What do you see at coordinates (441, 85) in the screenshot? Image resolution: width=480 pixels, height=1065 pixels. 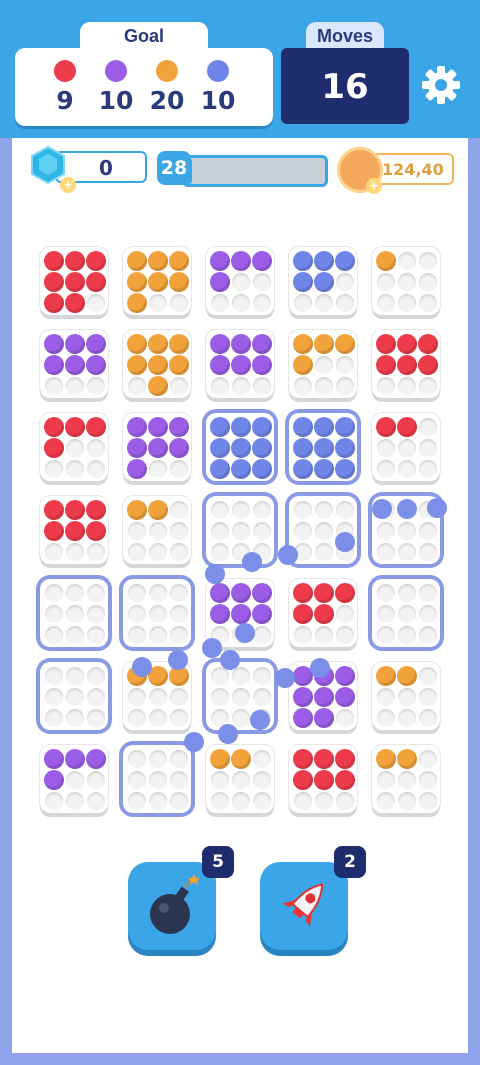 I see `gear-icon` at bounding box center [441, 85].